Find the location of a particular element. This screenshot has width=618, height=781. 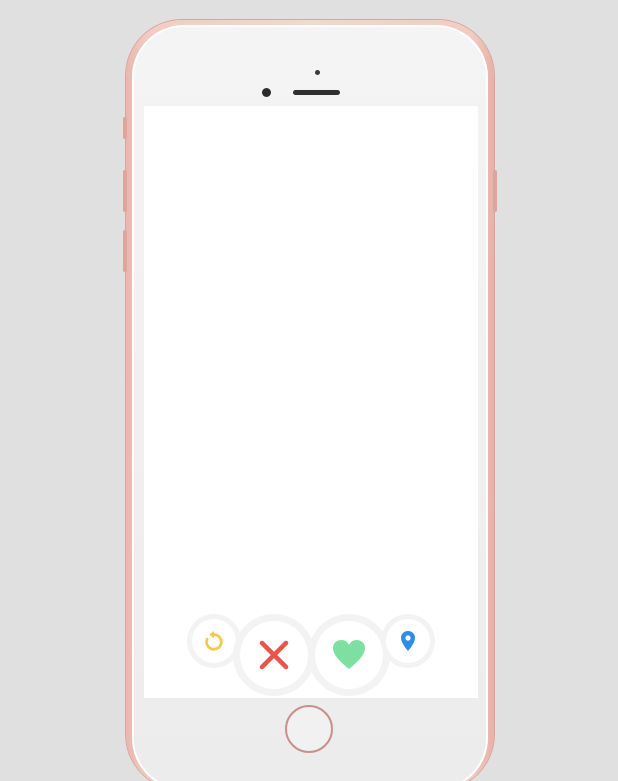

undo-button-face is located at coordinates (214, 641).